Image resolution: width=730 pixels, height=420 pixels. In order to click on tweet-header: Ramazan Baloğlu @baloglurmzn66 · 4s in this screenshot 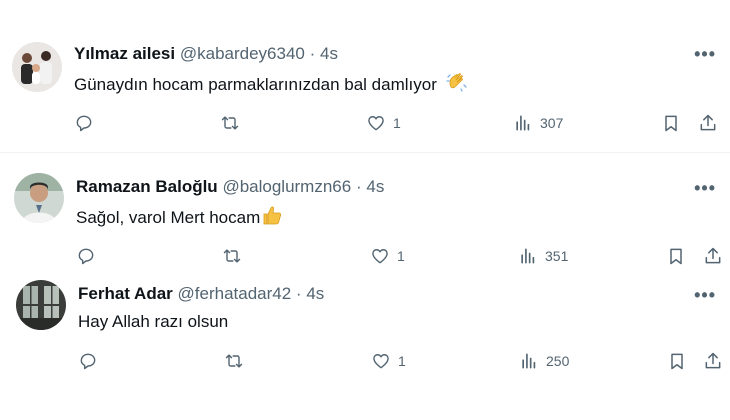, I will do `click(230, 187)`.